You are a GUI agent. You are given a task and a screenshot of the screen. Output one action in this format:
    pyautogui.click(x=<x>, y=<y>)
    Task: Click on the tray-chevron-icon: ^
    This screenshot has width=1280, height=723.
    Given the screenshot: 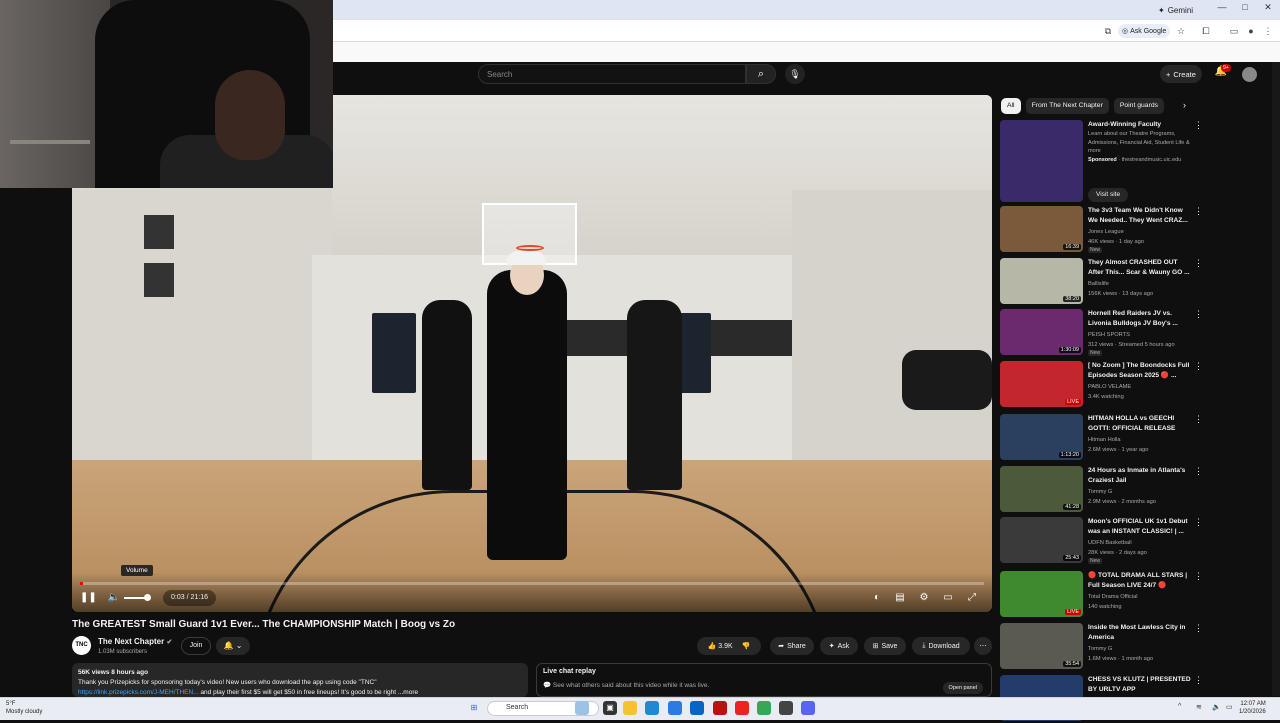 What is the action you would take?
    pyautogui.click(x=1179, y=706)
    